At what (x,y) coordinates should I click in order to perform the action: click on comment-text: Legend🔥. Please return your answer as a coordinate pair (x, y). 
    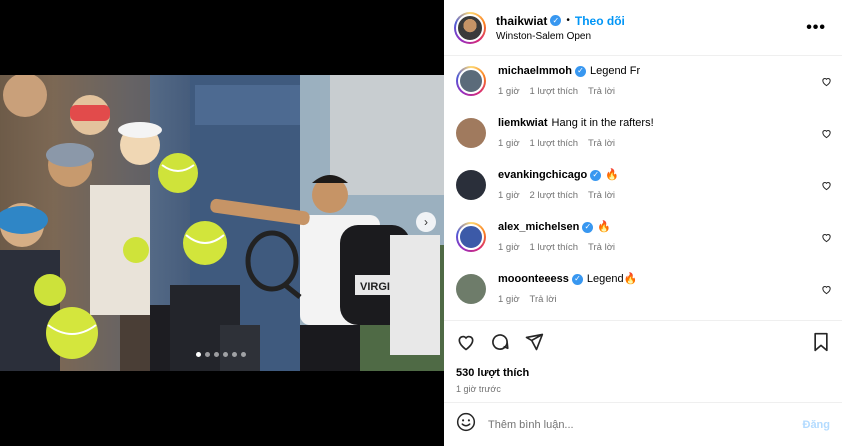
    Looking at the image, I should click on (612, 279).